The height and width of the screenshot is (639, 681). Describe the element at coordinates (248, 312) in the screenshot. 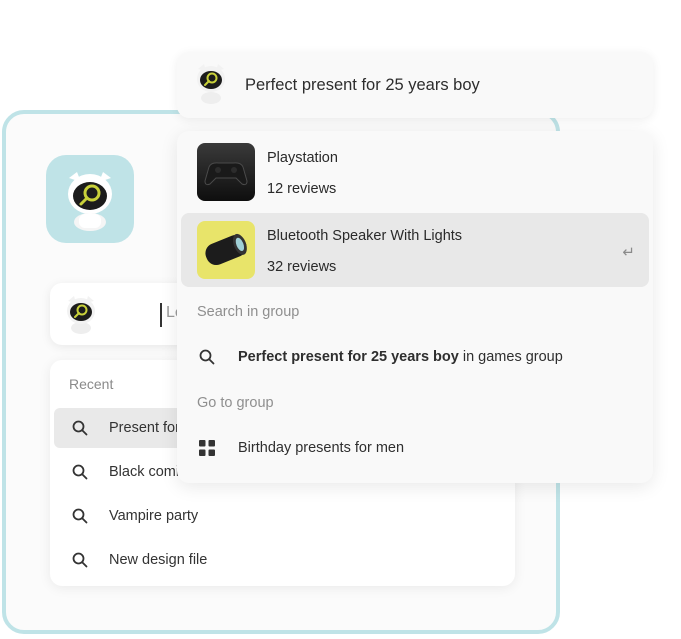

I see `search-in-group-title: Search in group` at that location.